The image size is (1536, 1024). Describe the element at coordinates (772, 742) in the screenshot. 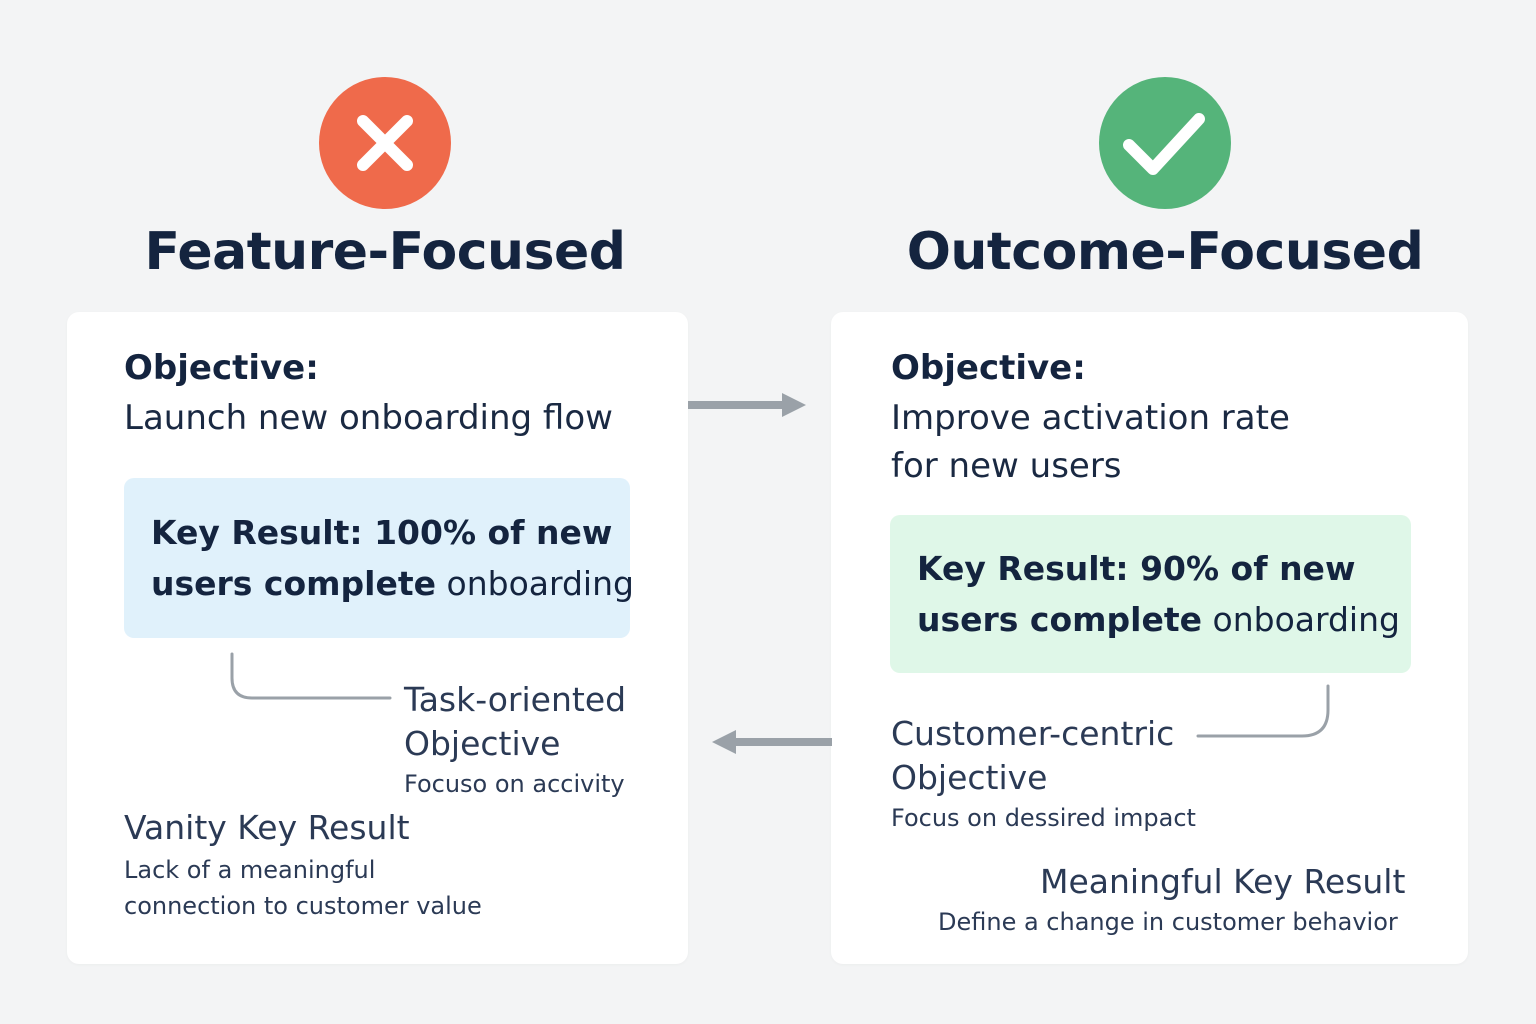

I see `left-arrow-icon` at that location.